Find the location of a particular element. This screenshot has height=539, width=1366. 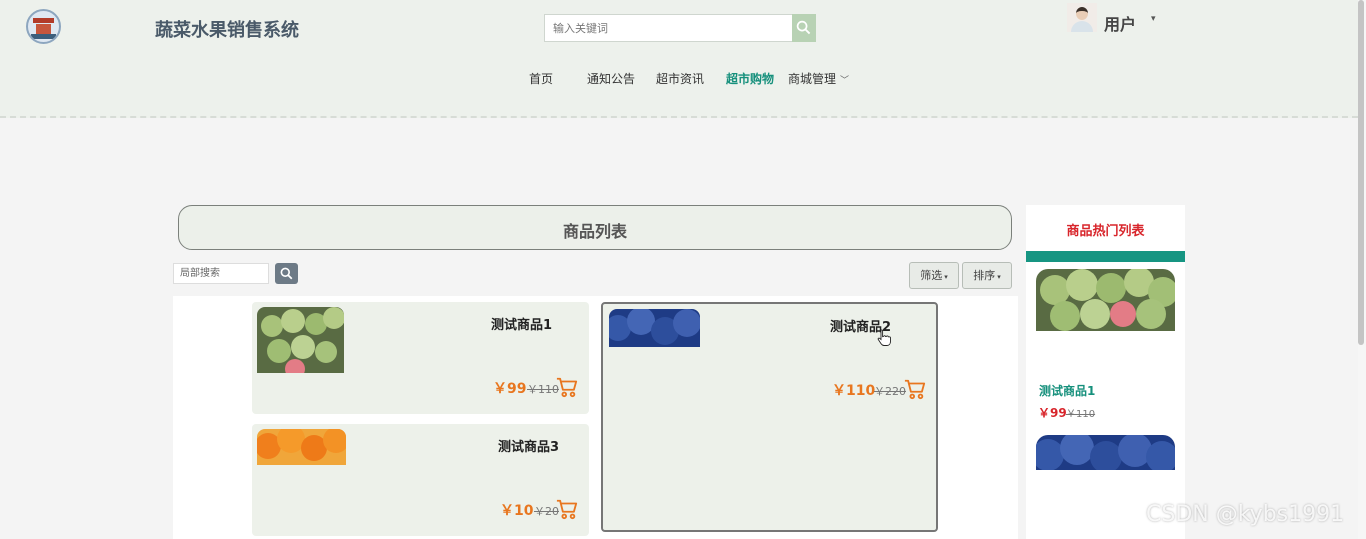

filter-button: 筛选 ▾ is located at coordinates (934, 275).